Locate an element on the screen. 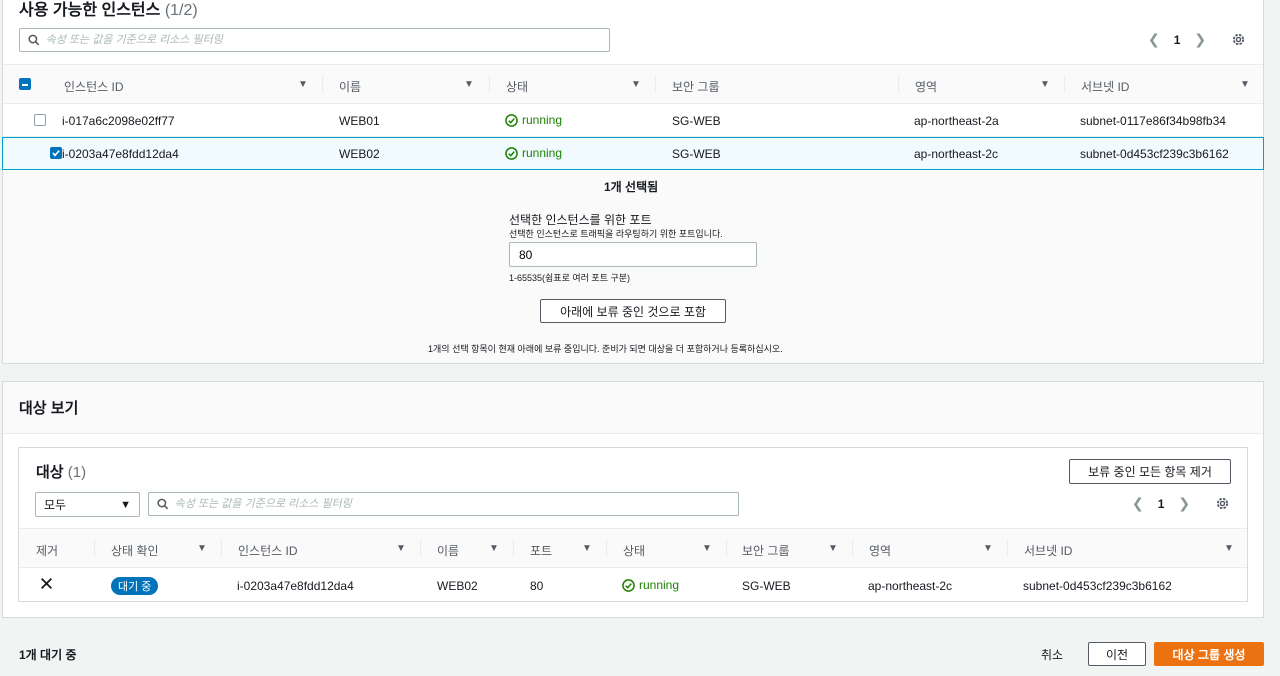 This screenshot has width=1280, height=676. create-target-group-button: 대상 그룹 생성 is located at coordinates (1209, 654).